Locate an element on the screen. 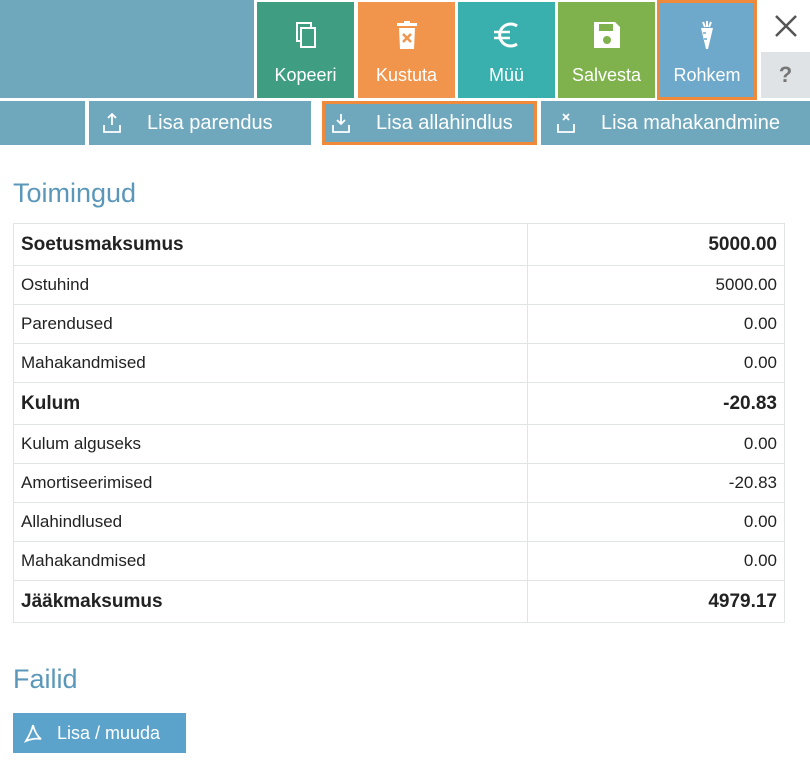 This screenshot has height=765, width=810. add-writedown-button: Lisa allahindlus is located at coordinates (429, 123).